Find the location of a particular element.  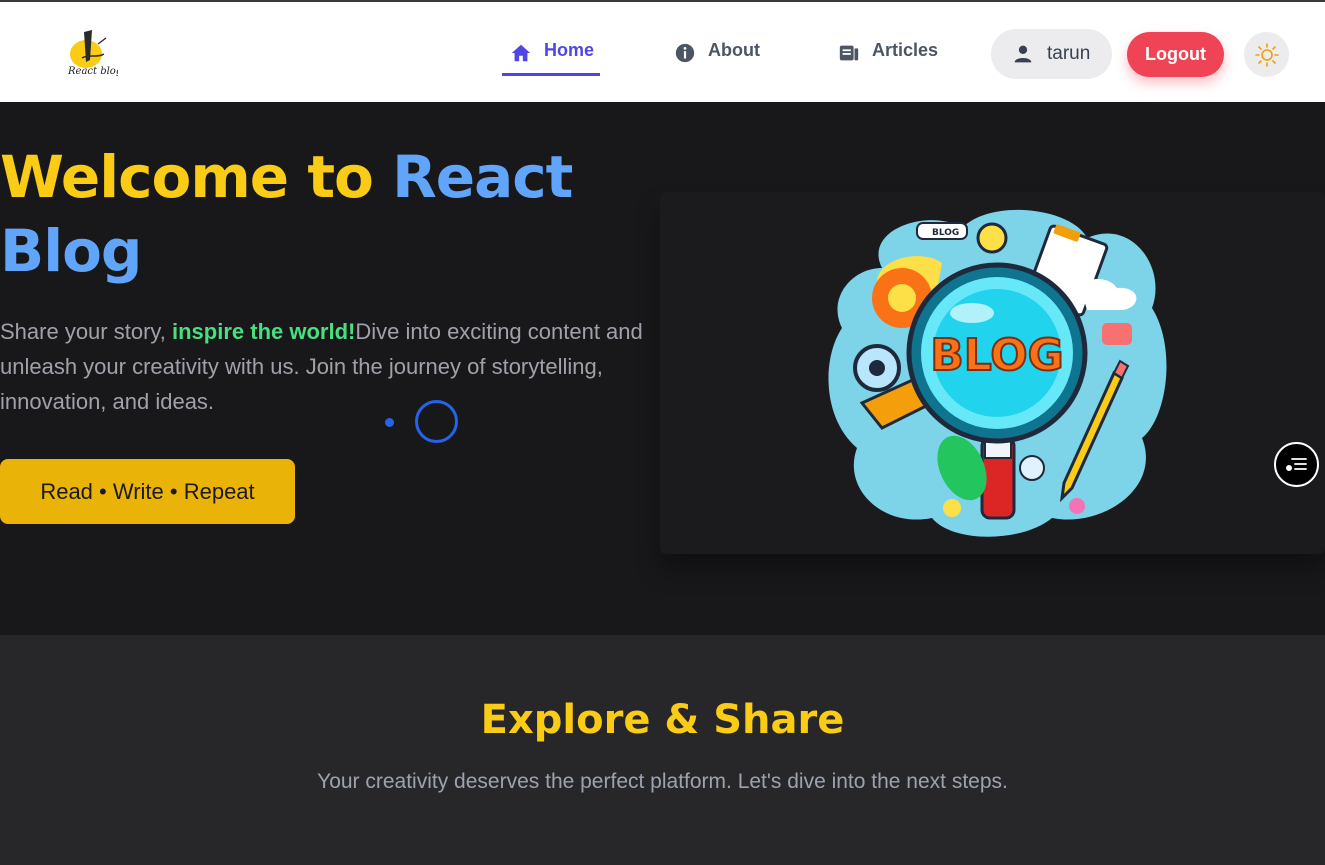

theme-toggle-button is located at coordinates (1266, 54).